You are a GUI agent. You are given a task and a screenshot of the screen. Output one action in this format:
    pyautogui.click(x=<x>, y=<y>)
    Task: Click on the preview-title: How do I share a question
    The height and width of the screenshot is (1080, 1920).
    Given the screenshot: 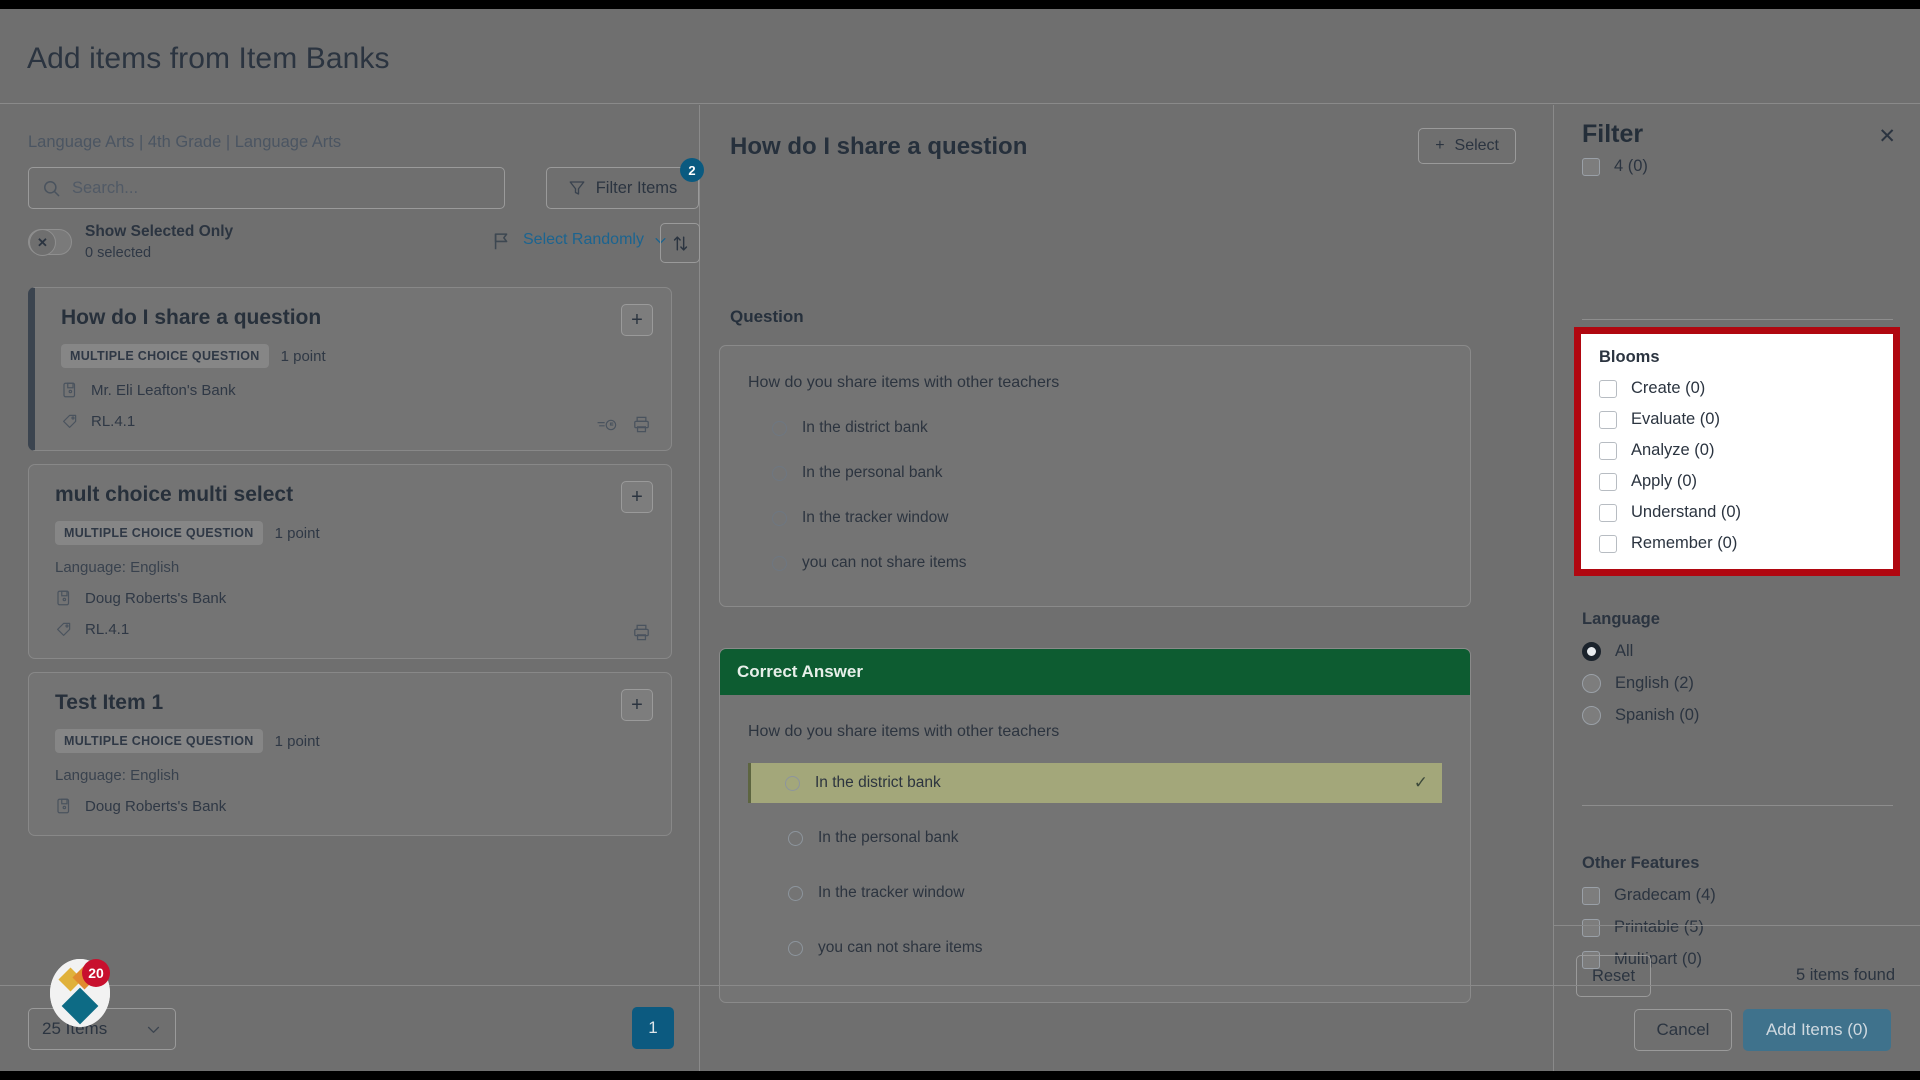 What is the action you would take?
    pyautogui.click(x=879, y=146)
    